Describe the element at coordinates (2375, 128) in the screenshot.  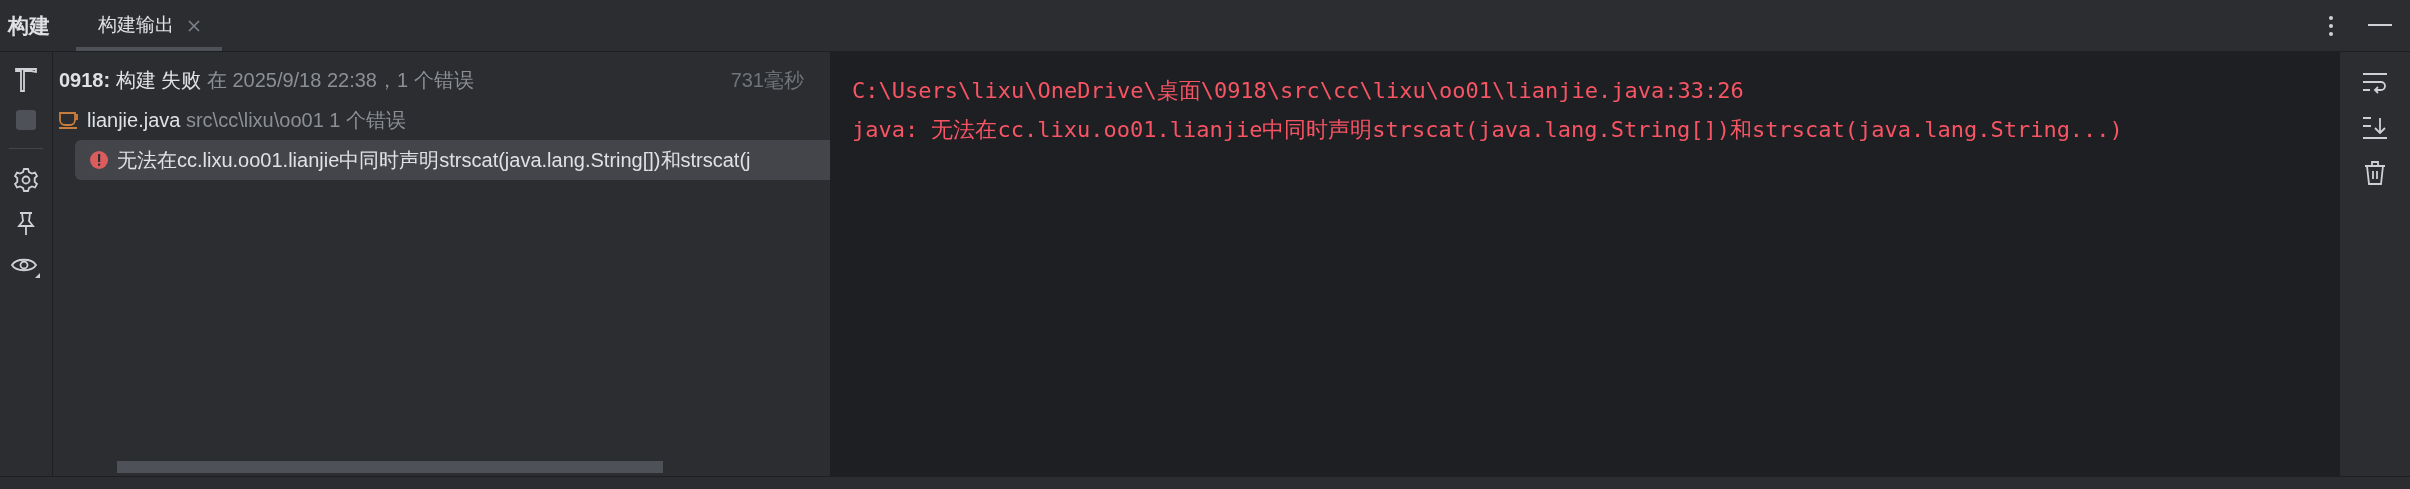
I see `scroll-to-end-icon` at that location.